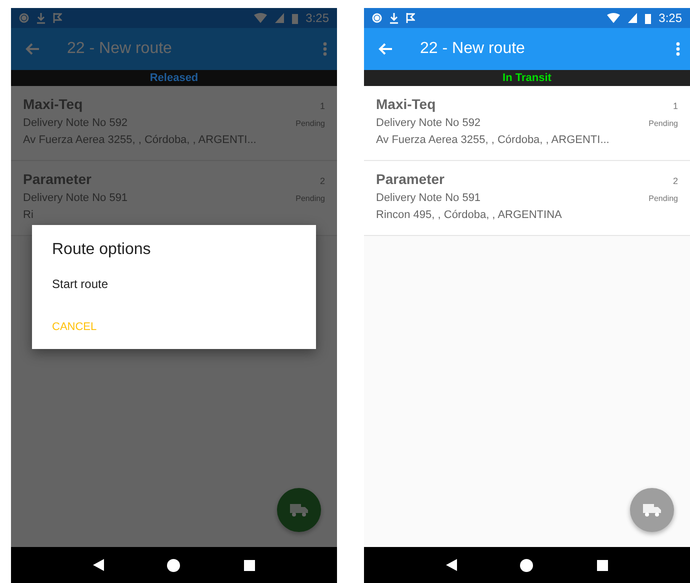  I want to click on stop-number: 2, so click(675, 181).